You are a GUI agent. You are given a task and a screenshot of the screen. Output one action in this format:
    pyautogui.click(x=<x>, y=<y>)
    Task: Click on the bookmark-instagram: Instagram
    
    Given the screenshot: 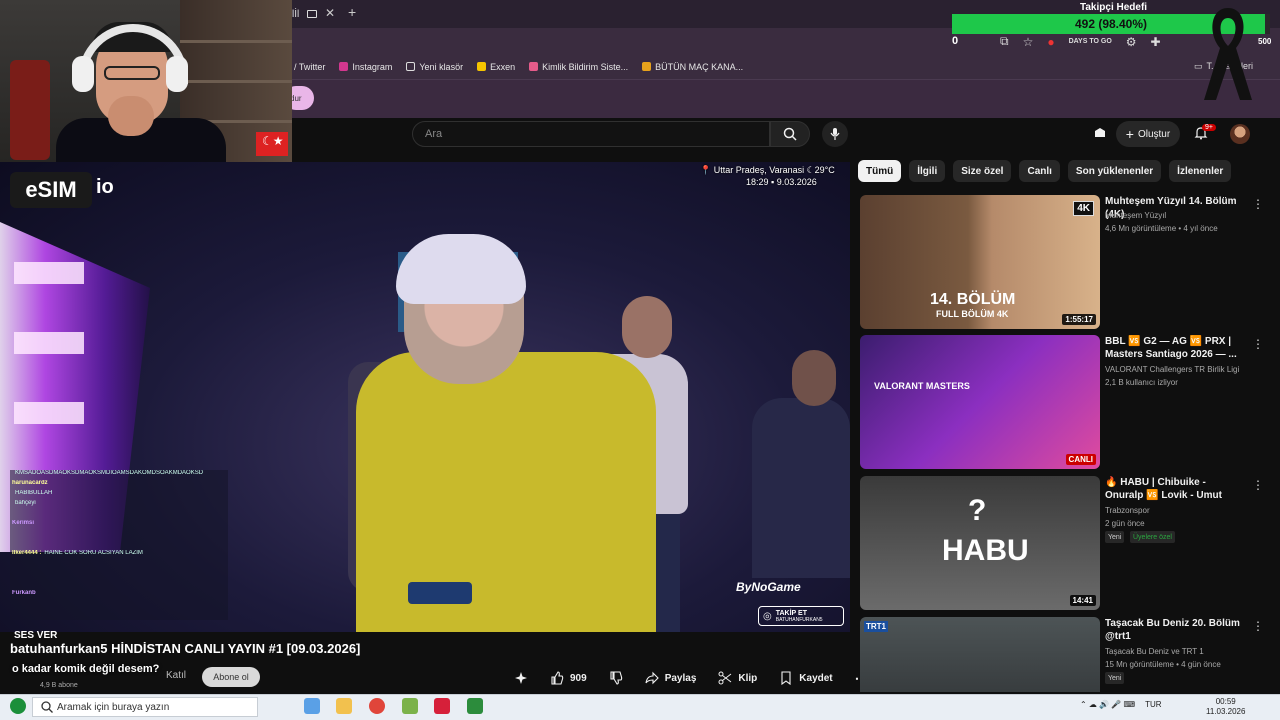 What is the action you would take?
    pyautogui.click(x=365, y=67)
    